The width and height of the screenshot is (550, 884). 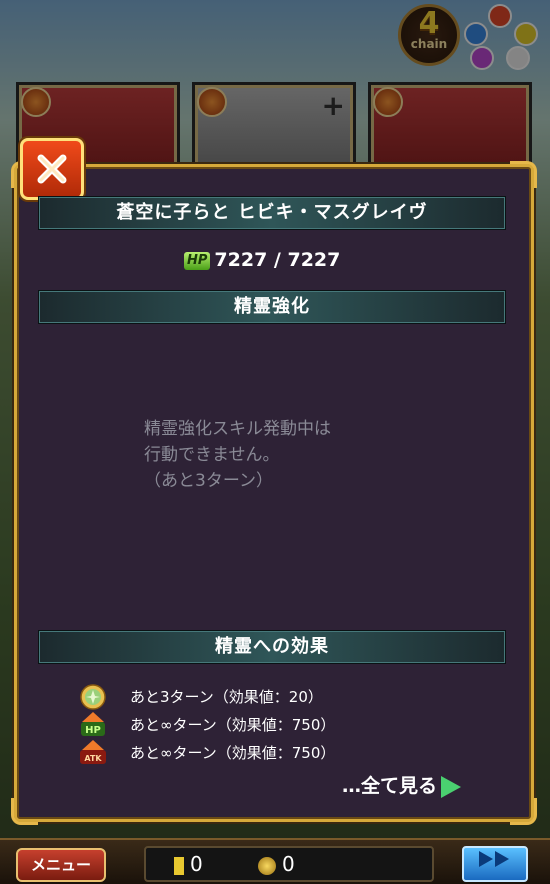 What do you see at coordinates (93, 752) in the screenshot?
I see `atk-up-icon: ATK` at bounding box center [93, 752].